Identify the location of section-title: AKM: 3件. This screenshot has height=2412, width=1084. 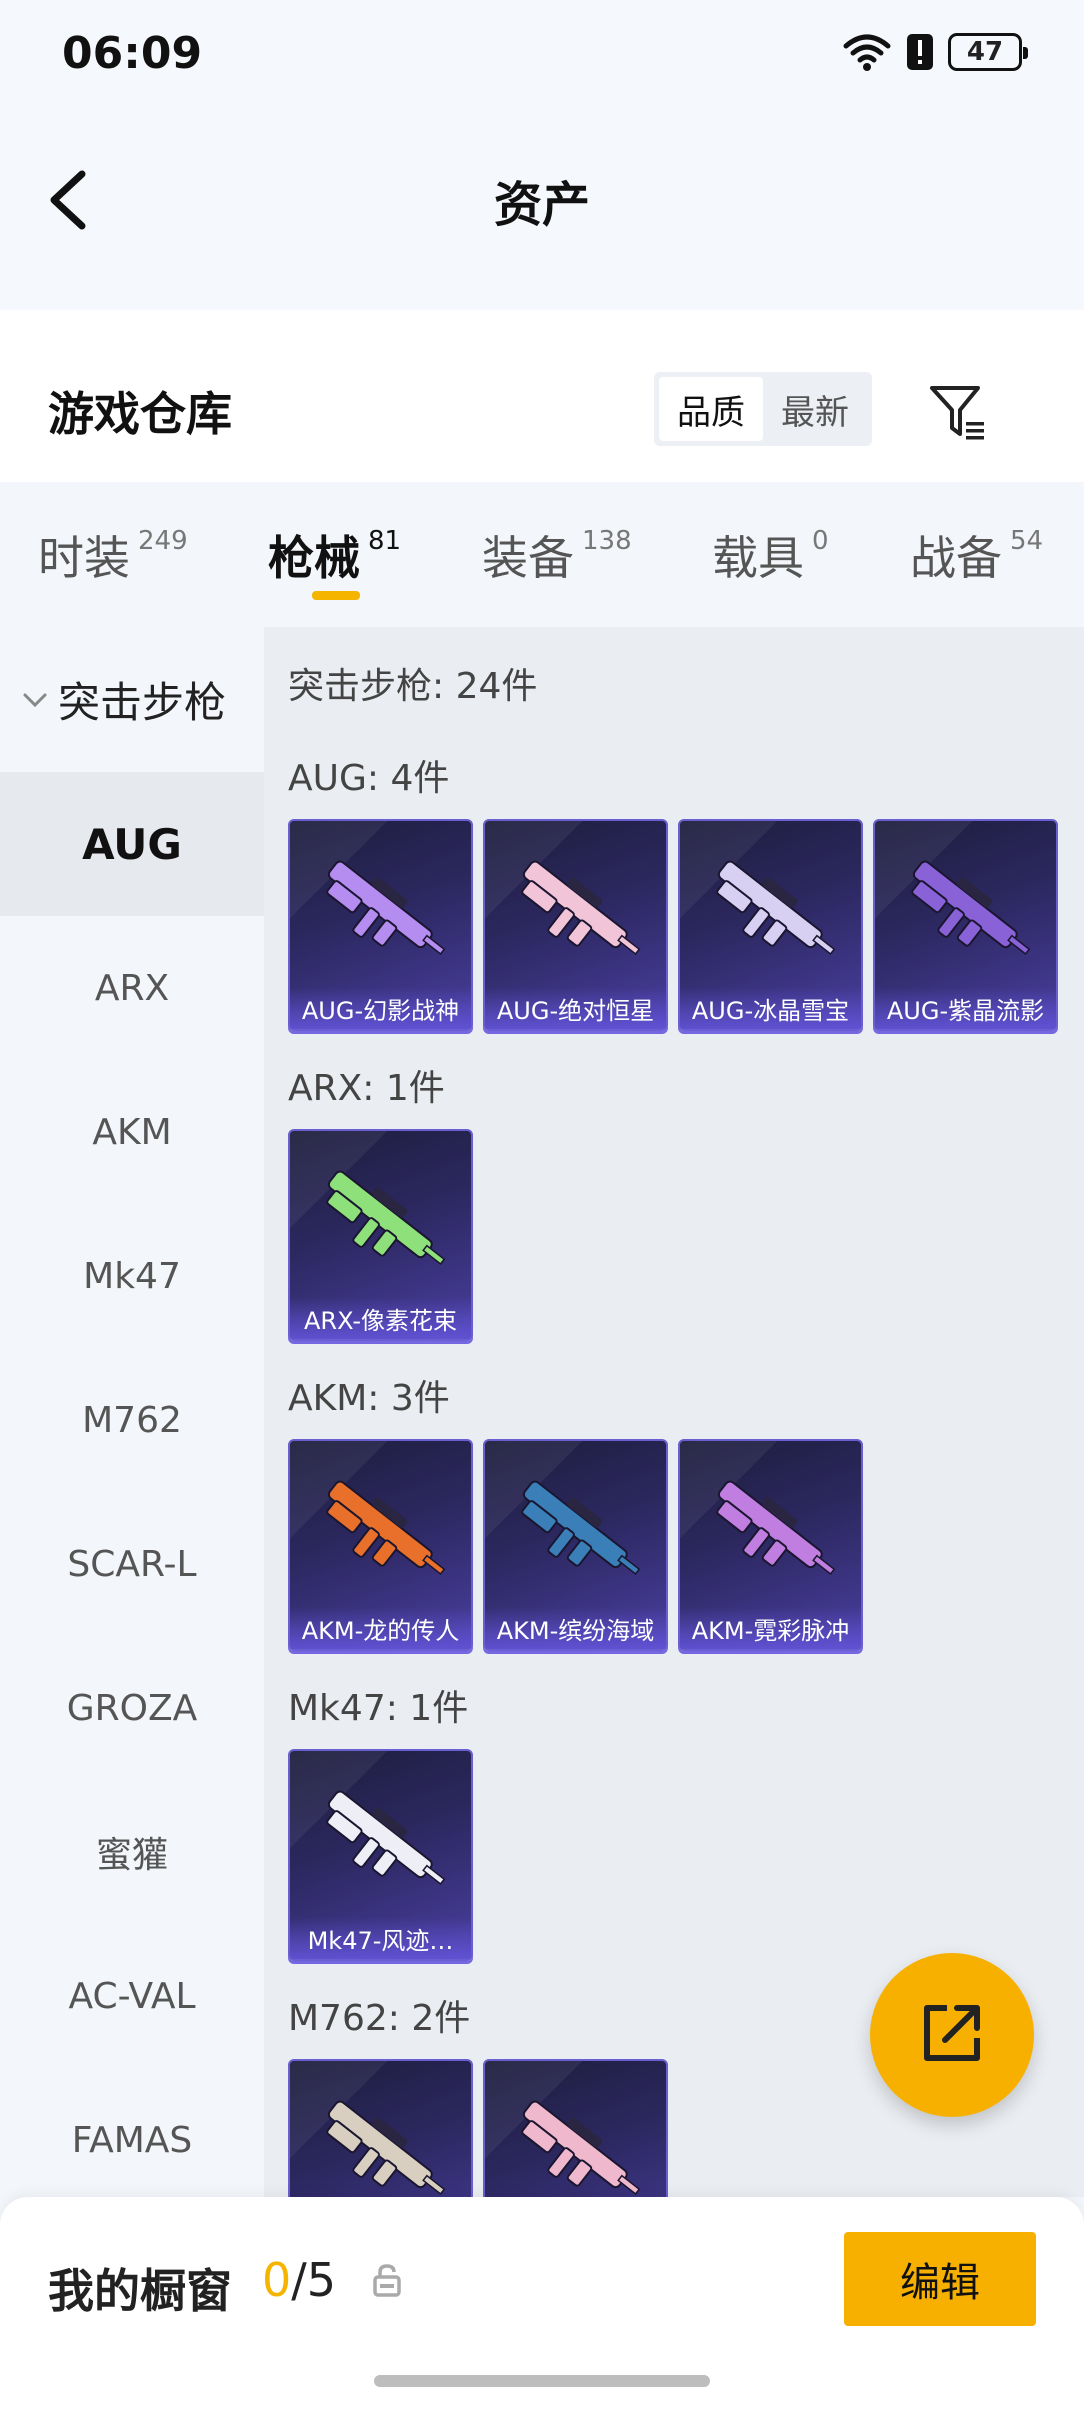
(369, 1398).